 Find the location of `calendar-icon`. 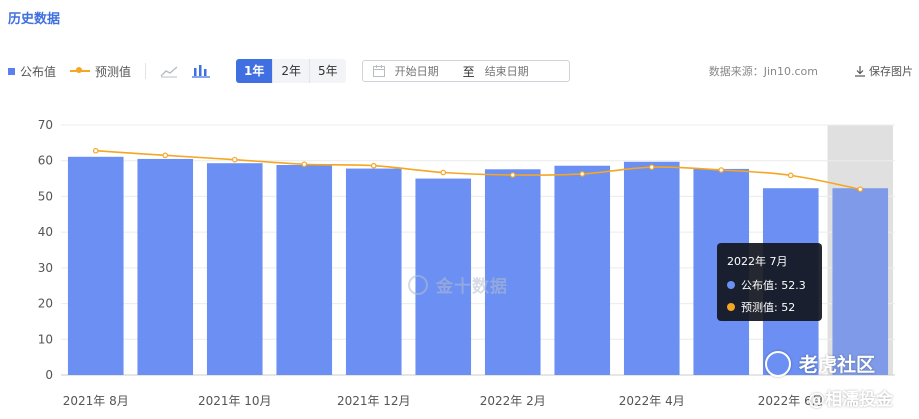

calendar-icon is located at coordinates (378, 71).